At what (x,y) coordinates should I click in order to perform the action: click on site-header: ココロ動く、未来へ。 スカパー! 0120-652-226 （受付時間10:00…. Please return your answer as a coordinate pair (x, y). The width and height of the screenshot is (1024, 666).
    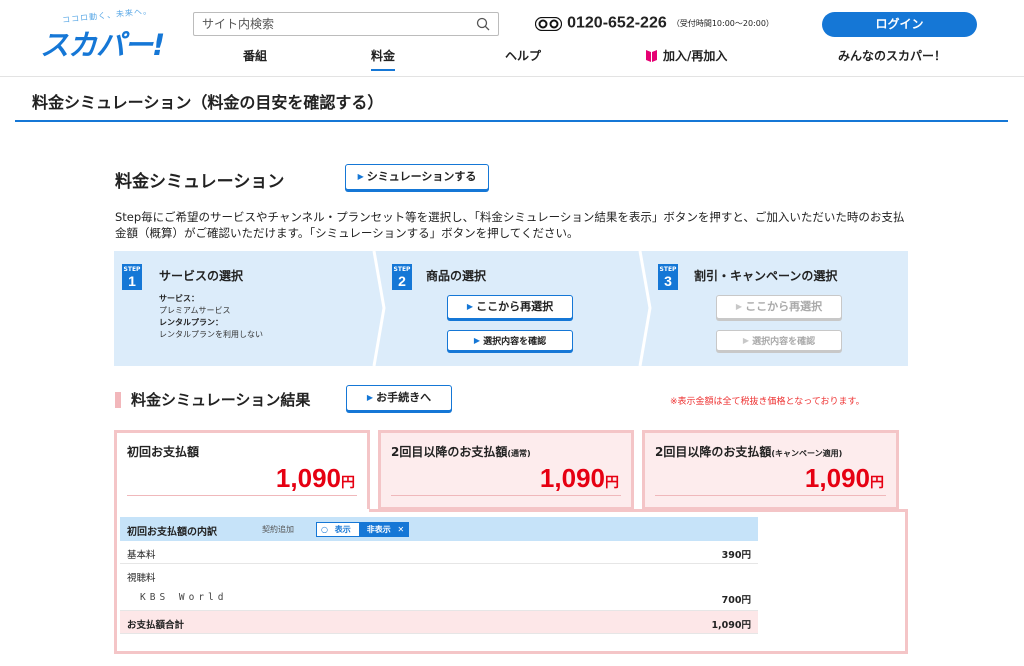
    Looking at the image, I should click on (512, 38).